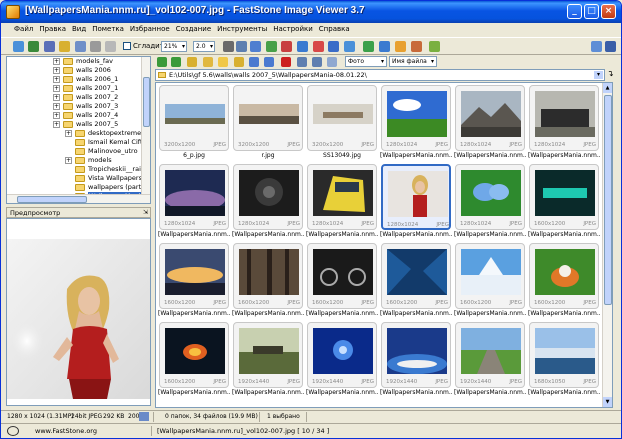 This screenshot has height=439, width=622. I want to click on compare-icon, so click(349, 46).